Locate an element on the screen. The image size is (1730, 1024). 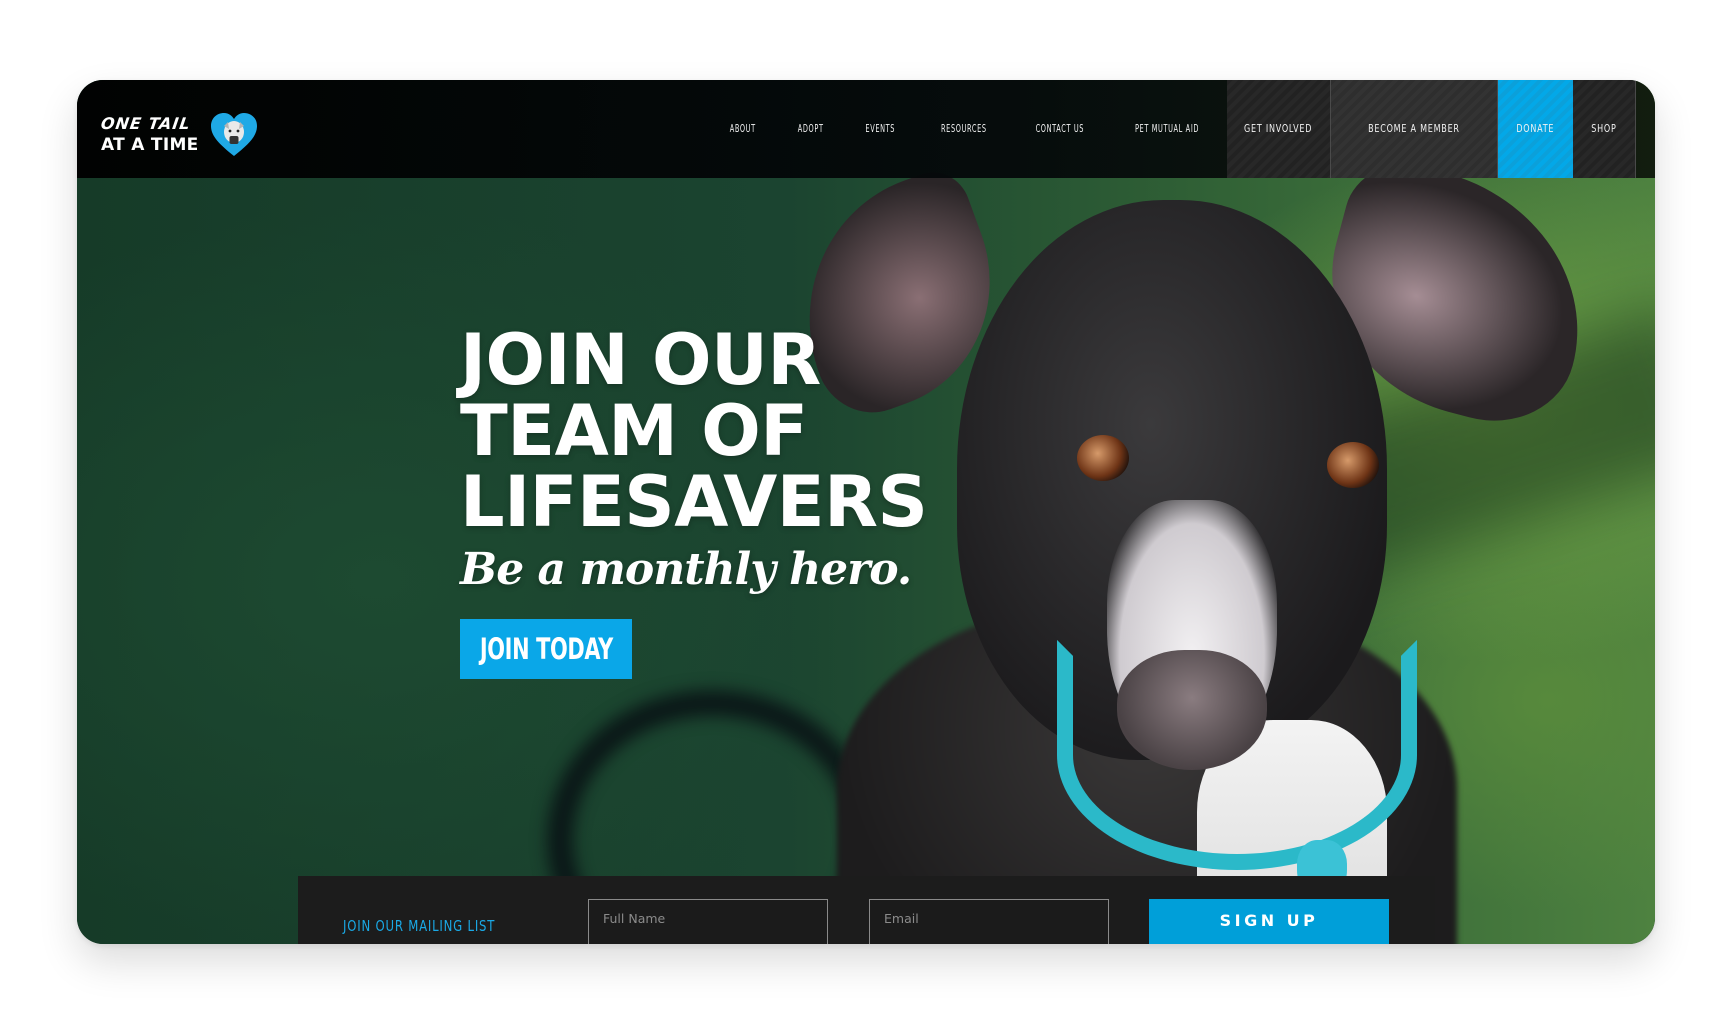
nav-shop: SHOP is located at coordinates (1604, 129).